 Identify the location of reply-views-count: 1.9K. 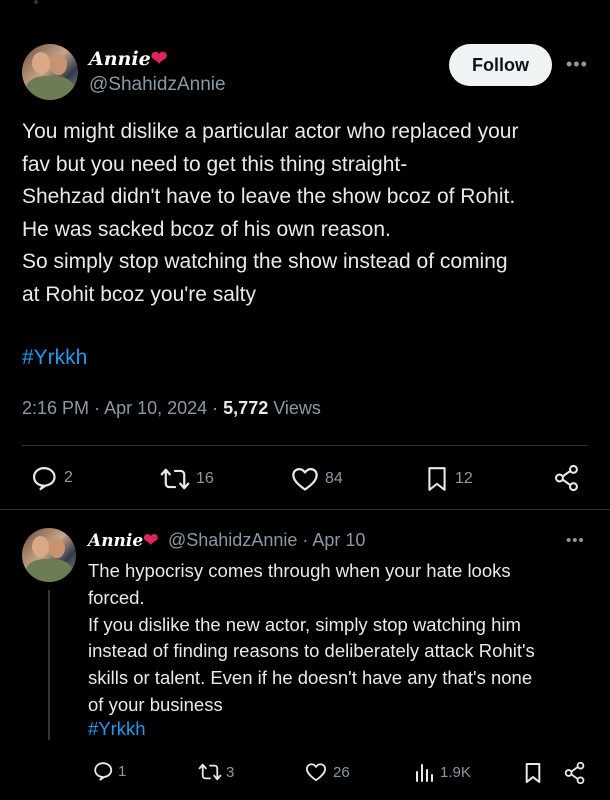
(455, 772).